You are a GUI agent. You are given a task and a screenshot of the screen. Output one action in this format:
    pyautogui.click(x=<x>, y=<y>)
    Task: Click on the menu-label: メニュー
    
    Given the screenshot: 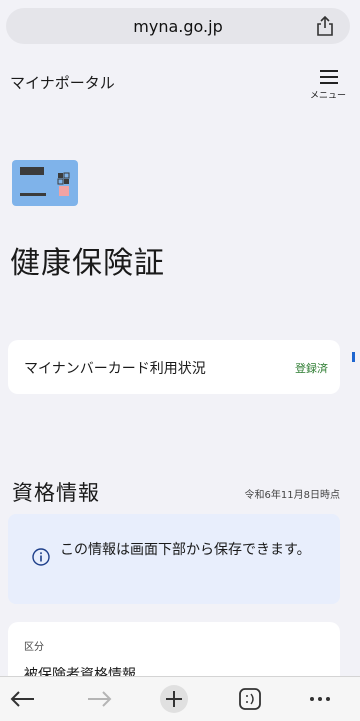 What is the action you would take?
    pyautogui.click(x=327, y=96)
    